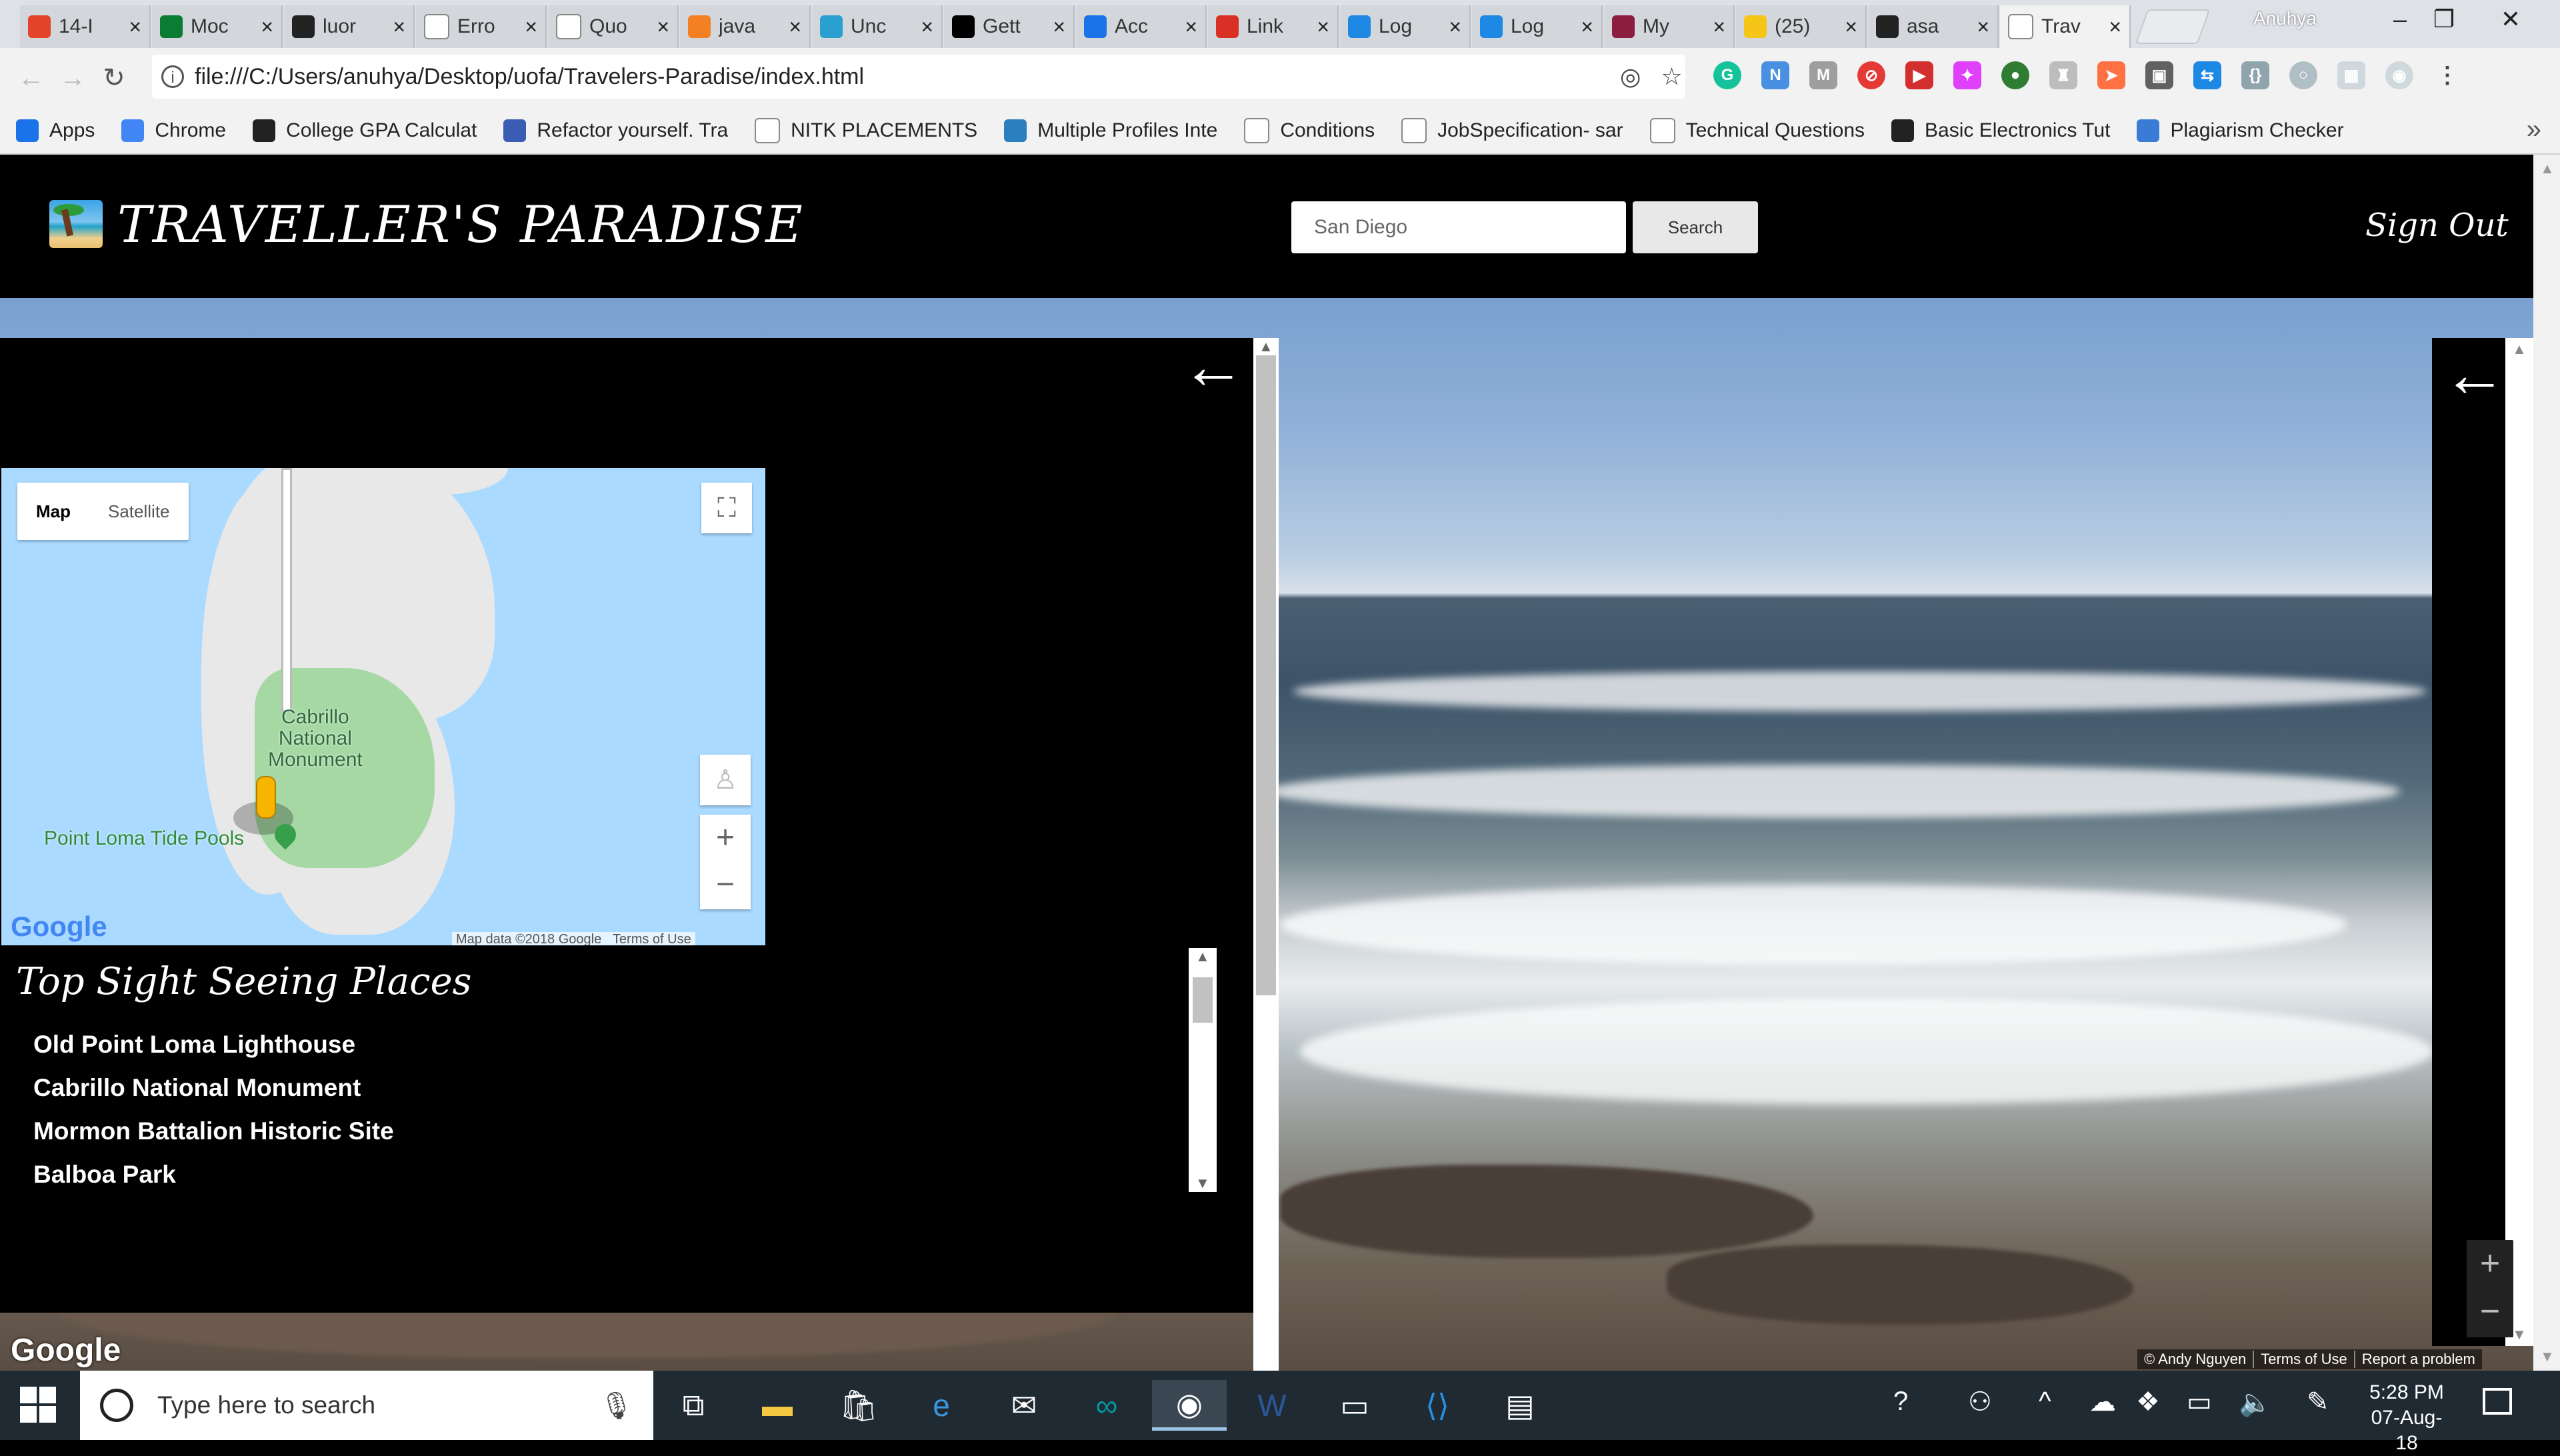 This screenshot has height=1456, width=2560. Describe the element at coordinates (1900, 1402) in the screenshot. I see `help-icon: ?` at that location.